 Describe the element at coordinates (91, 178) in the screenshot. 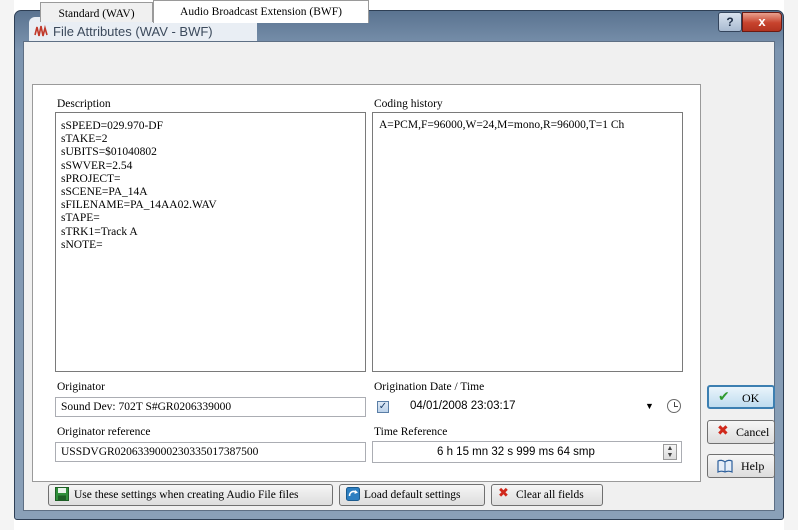

I see `description-line: sPROJECT=` at that location.